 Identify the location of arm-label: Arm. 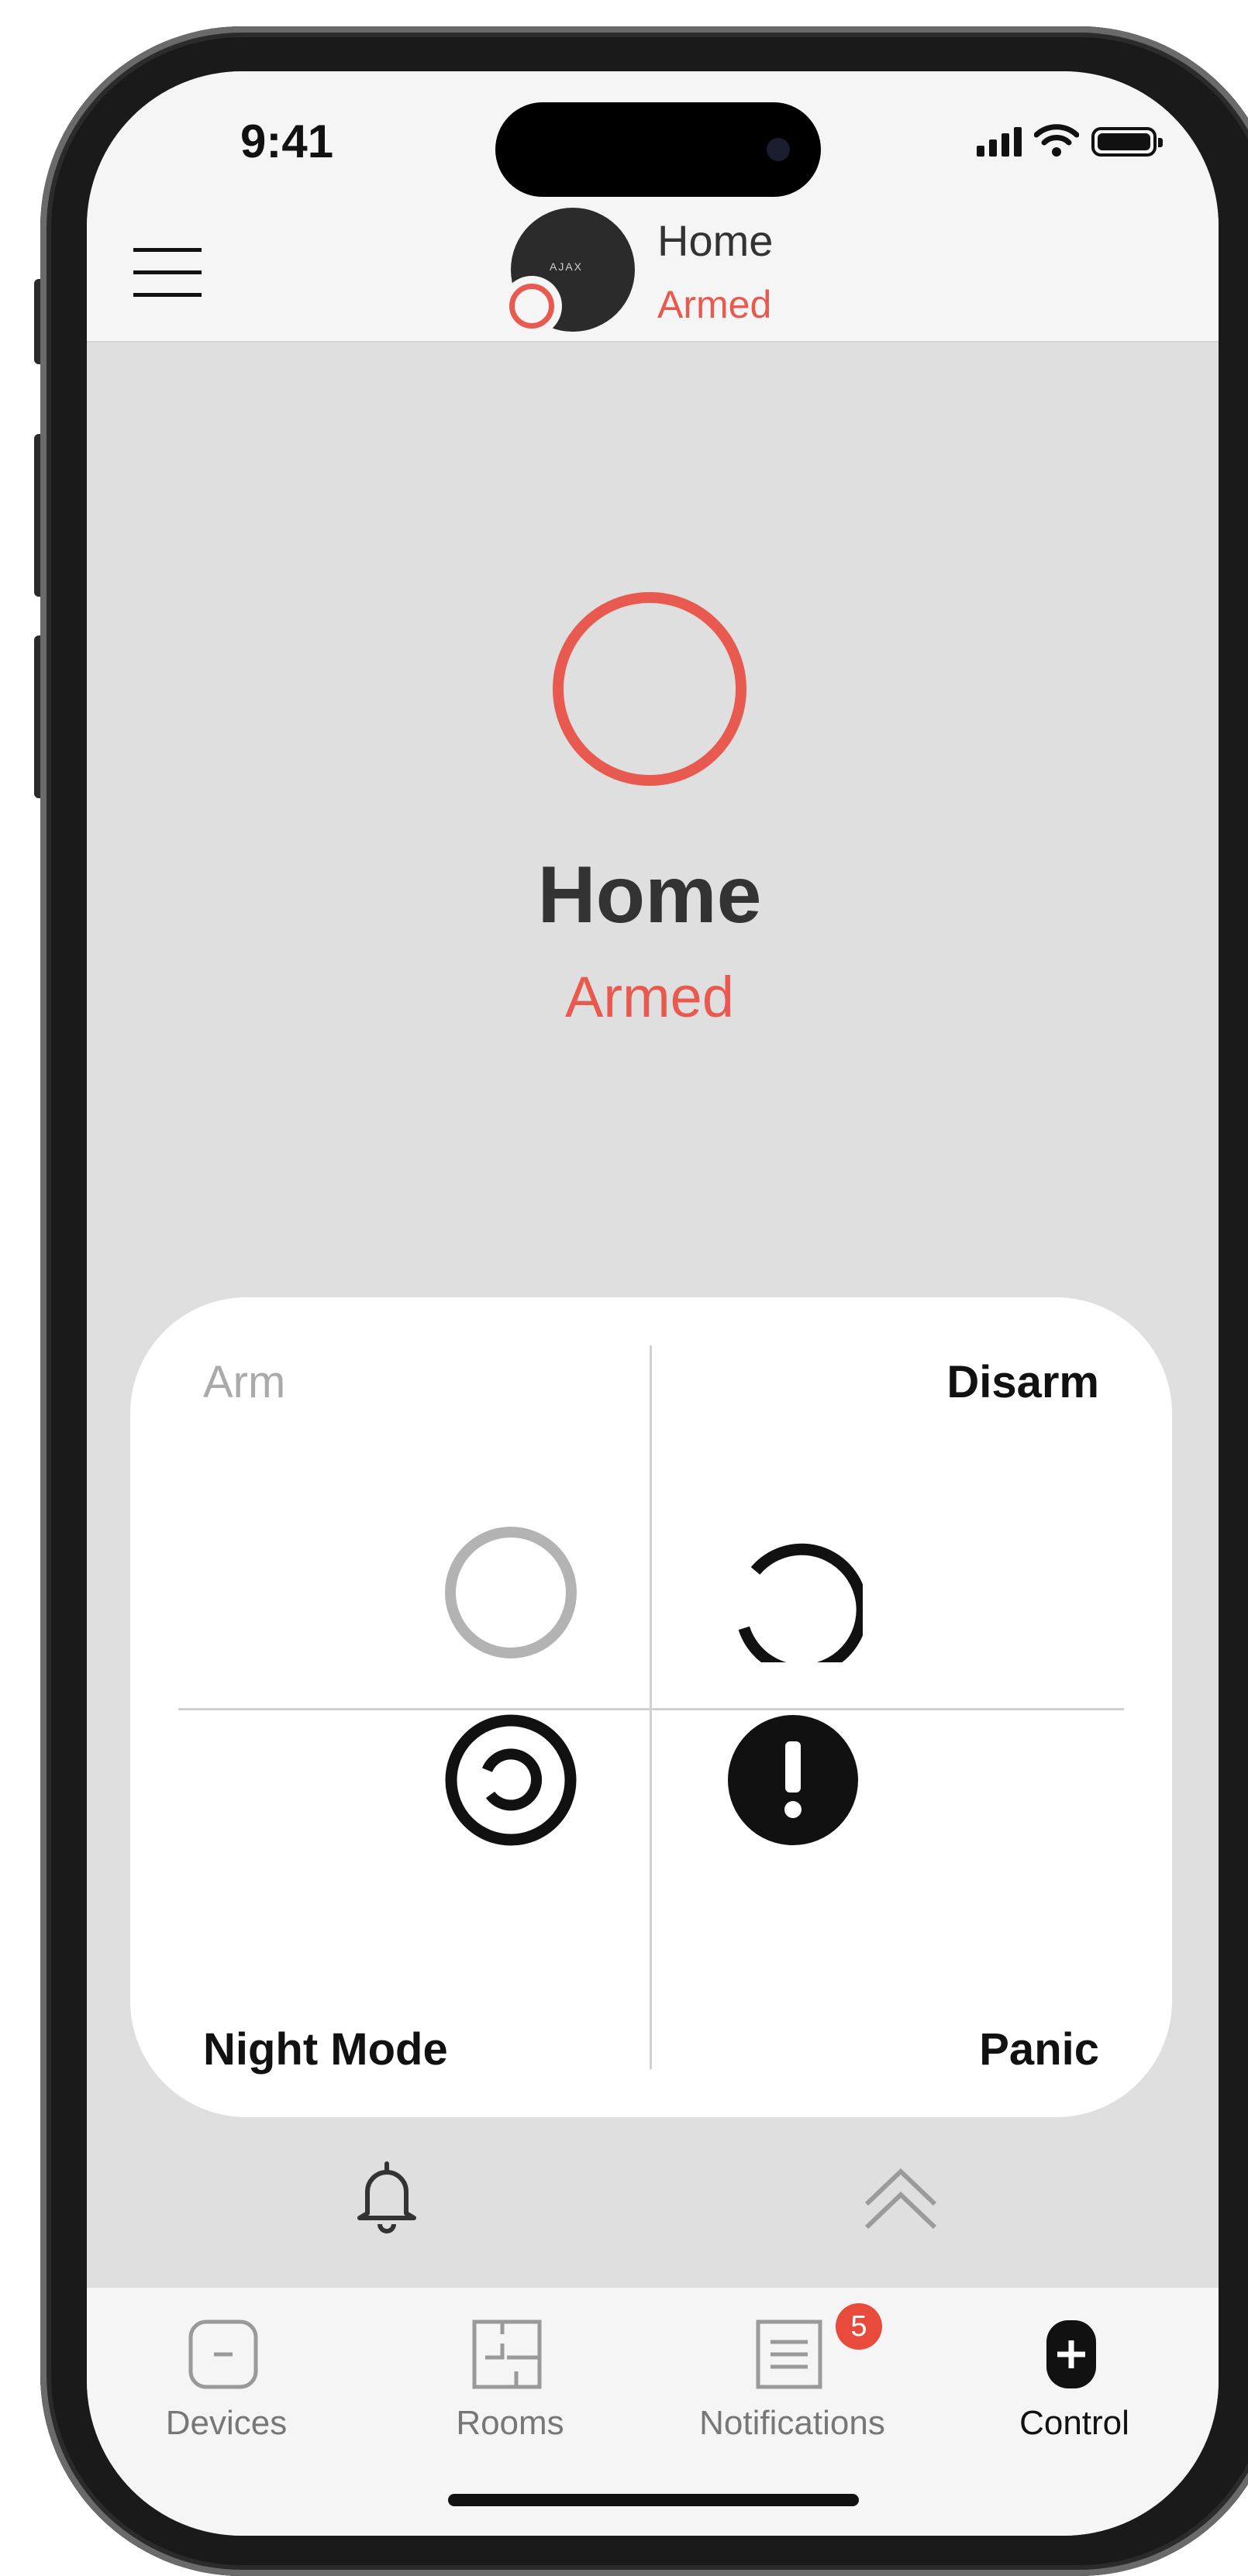
(244, 1382).